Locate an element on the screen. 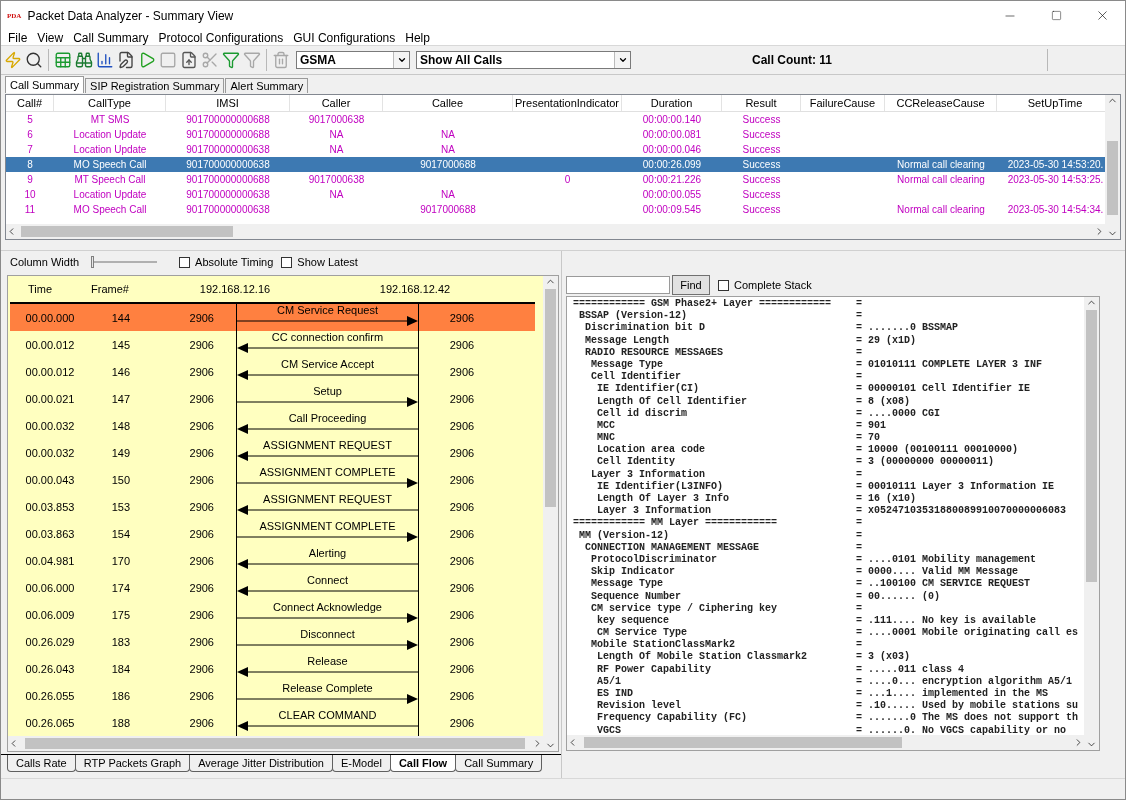 This screenshot has width=1126, height=800. find-button: Find is located at coordinates (691, 285).